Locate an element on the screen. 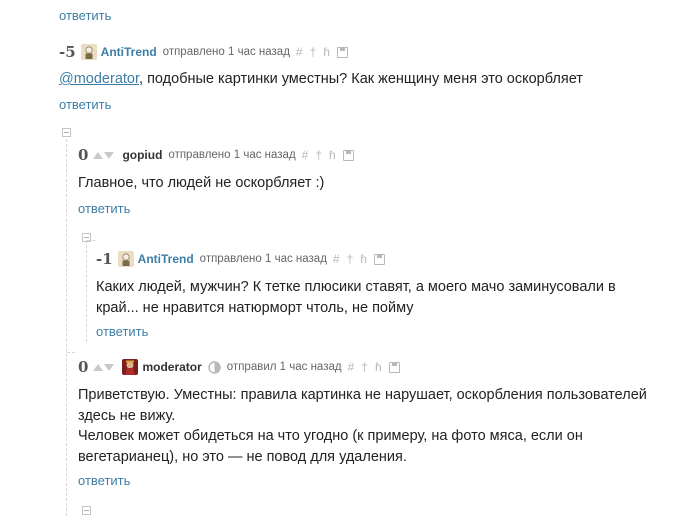 The image size is (700, 516). author-name: moderator is located at coordinates (171, 367).